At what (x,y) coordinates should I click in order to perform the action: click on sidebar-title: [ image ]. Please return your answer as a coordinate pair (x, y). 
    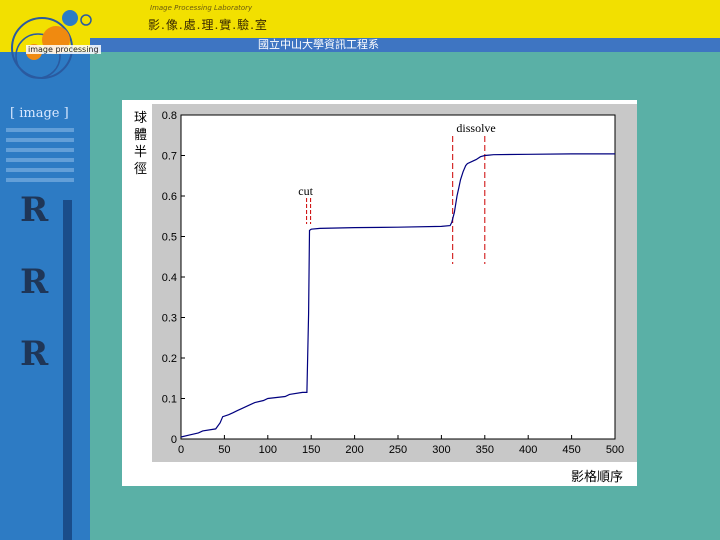
    Looking at the image, I should click on (39, 113).